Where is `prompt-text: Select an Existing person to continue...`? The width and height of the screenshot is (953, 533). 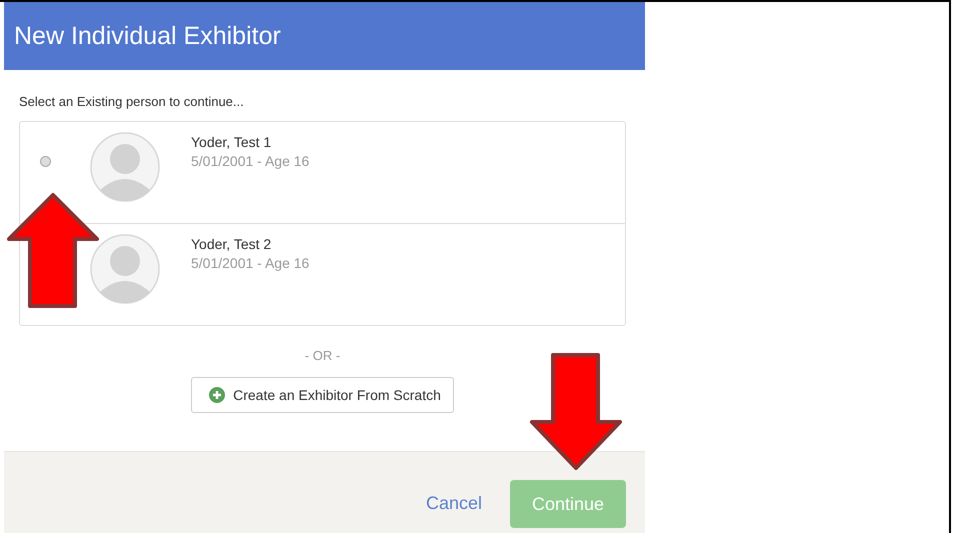 prompt-text: Select an Existing person to continue... is located at coordinates (132, 101).